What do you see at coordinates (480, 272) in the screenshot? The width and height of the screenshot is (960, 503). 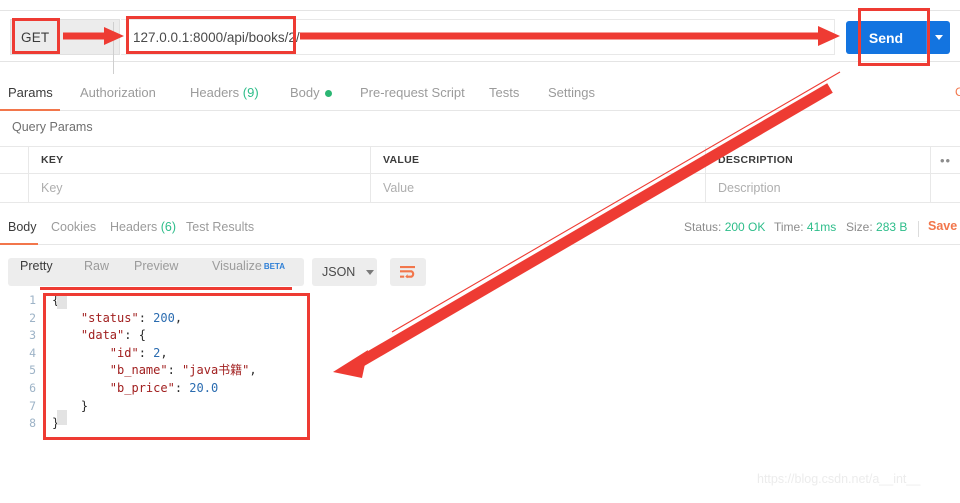 I see `response-viewer-toolbar: Pretty Raw Preview Visualize BETA JSON` at bounding box center [480, 272].